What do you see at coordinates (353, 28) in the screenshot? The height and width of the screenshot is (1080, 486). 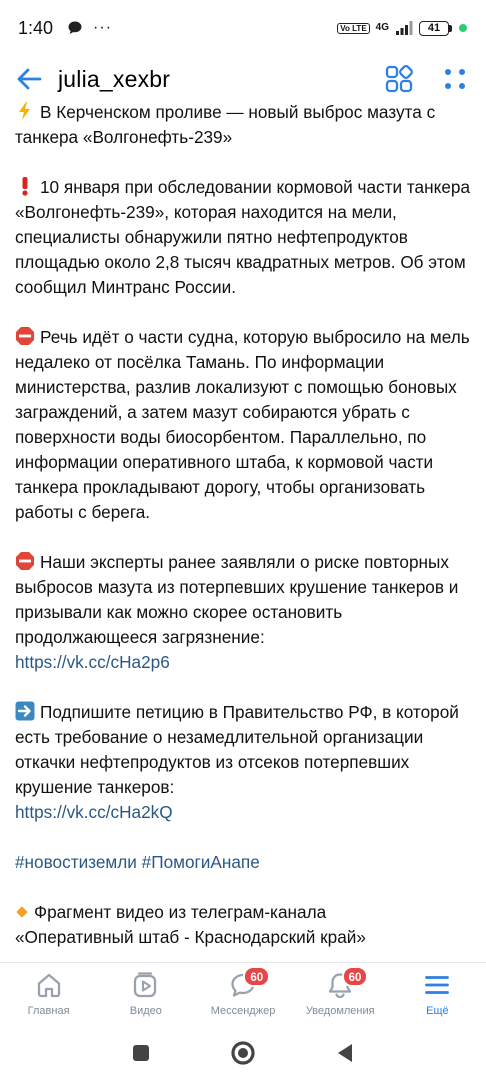 I see `volte-icon: Vo LTE` at bounding box center [353, 28].